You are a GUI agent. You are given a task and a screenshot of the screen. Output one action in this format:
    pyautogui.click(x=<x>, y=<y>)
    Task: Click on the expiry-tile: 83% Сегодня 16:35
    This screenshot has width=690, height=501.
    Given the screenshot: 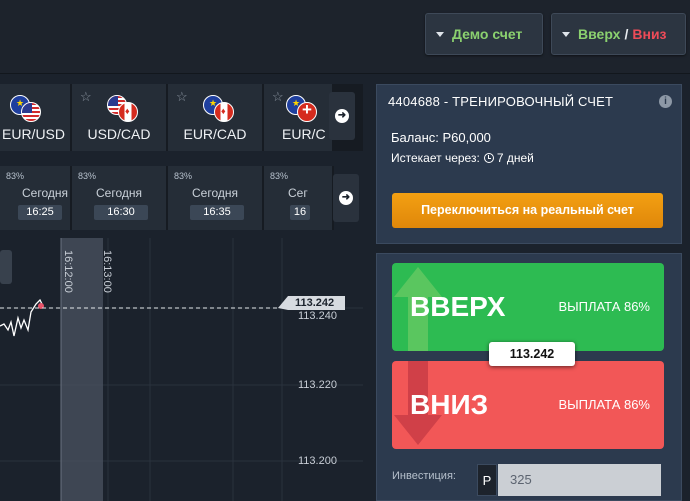 What is the action you would take?
    pyautogui.click(x=216, y=198)
    